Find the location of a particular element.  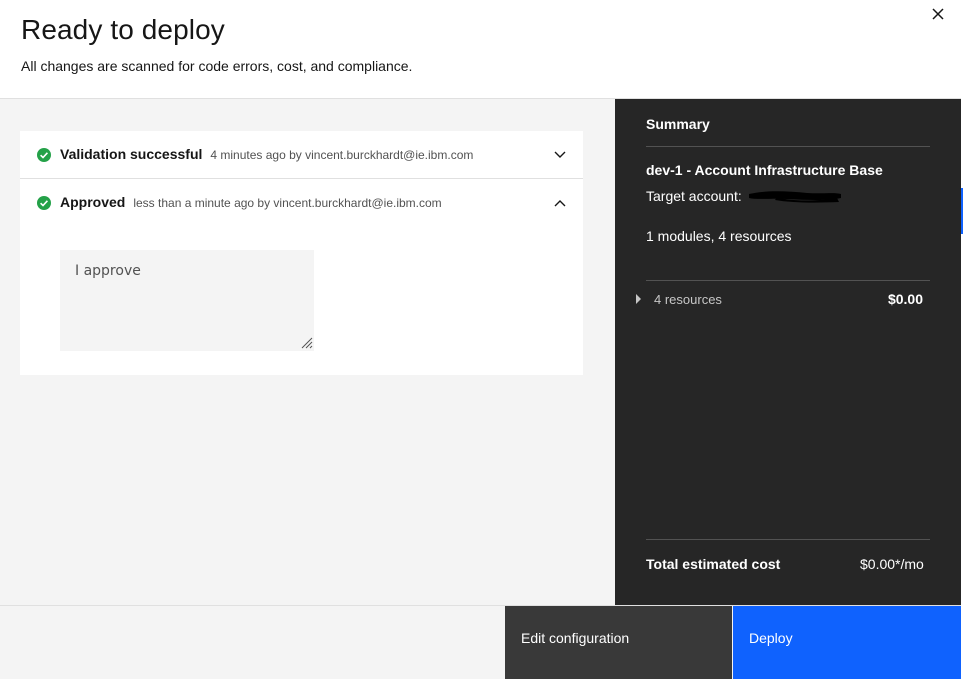

resources-row: 4 resources $0.00 is located at coordinates (783, 301).